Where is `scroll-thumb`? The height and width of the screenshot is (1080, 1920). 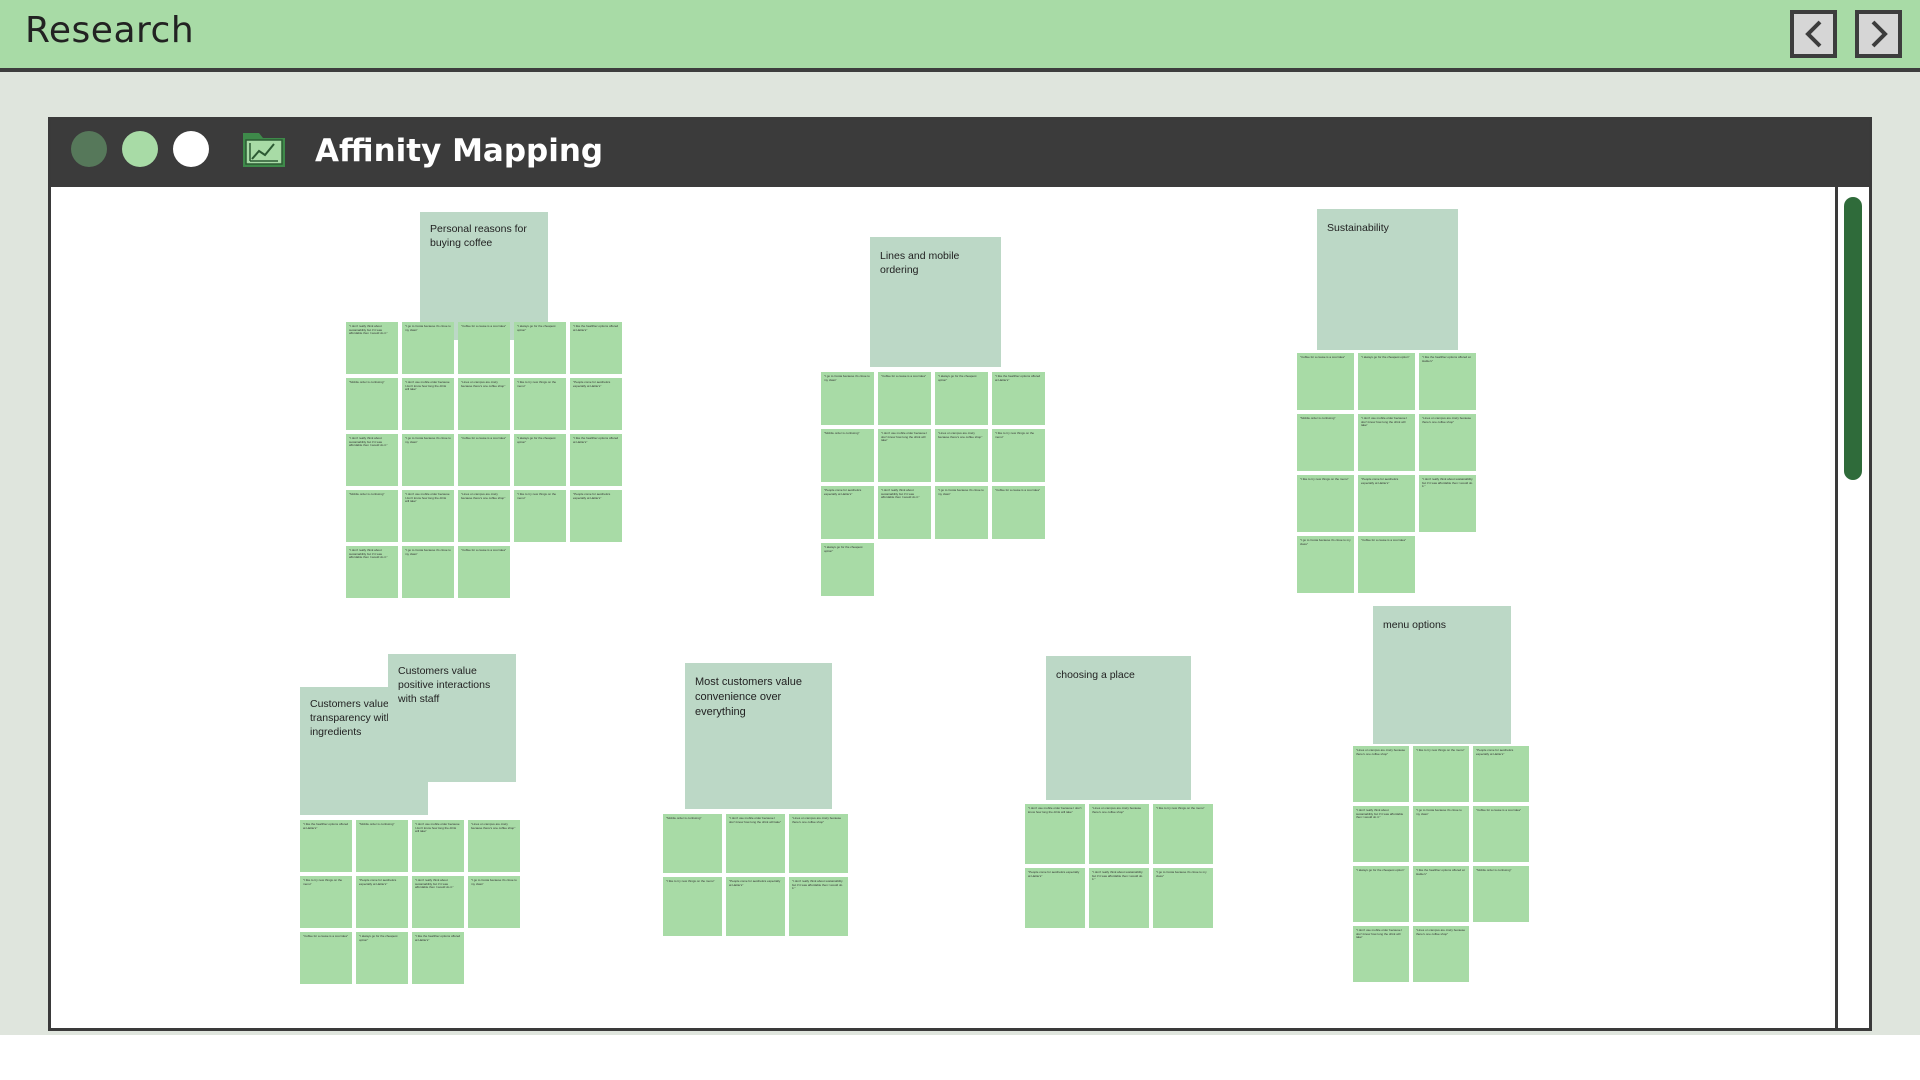 scroll-thumb is located at coordinates (1853, 338).